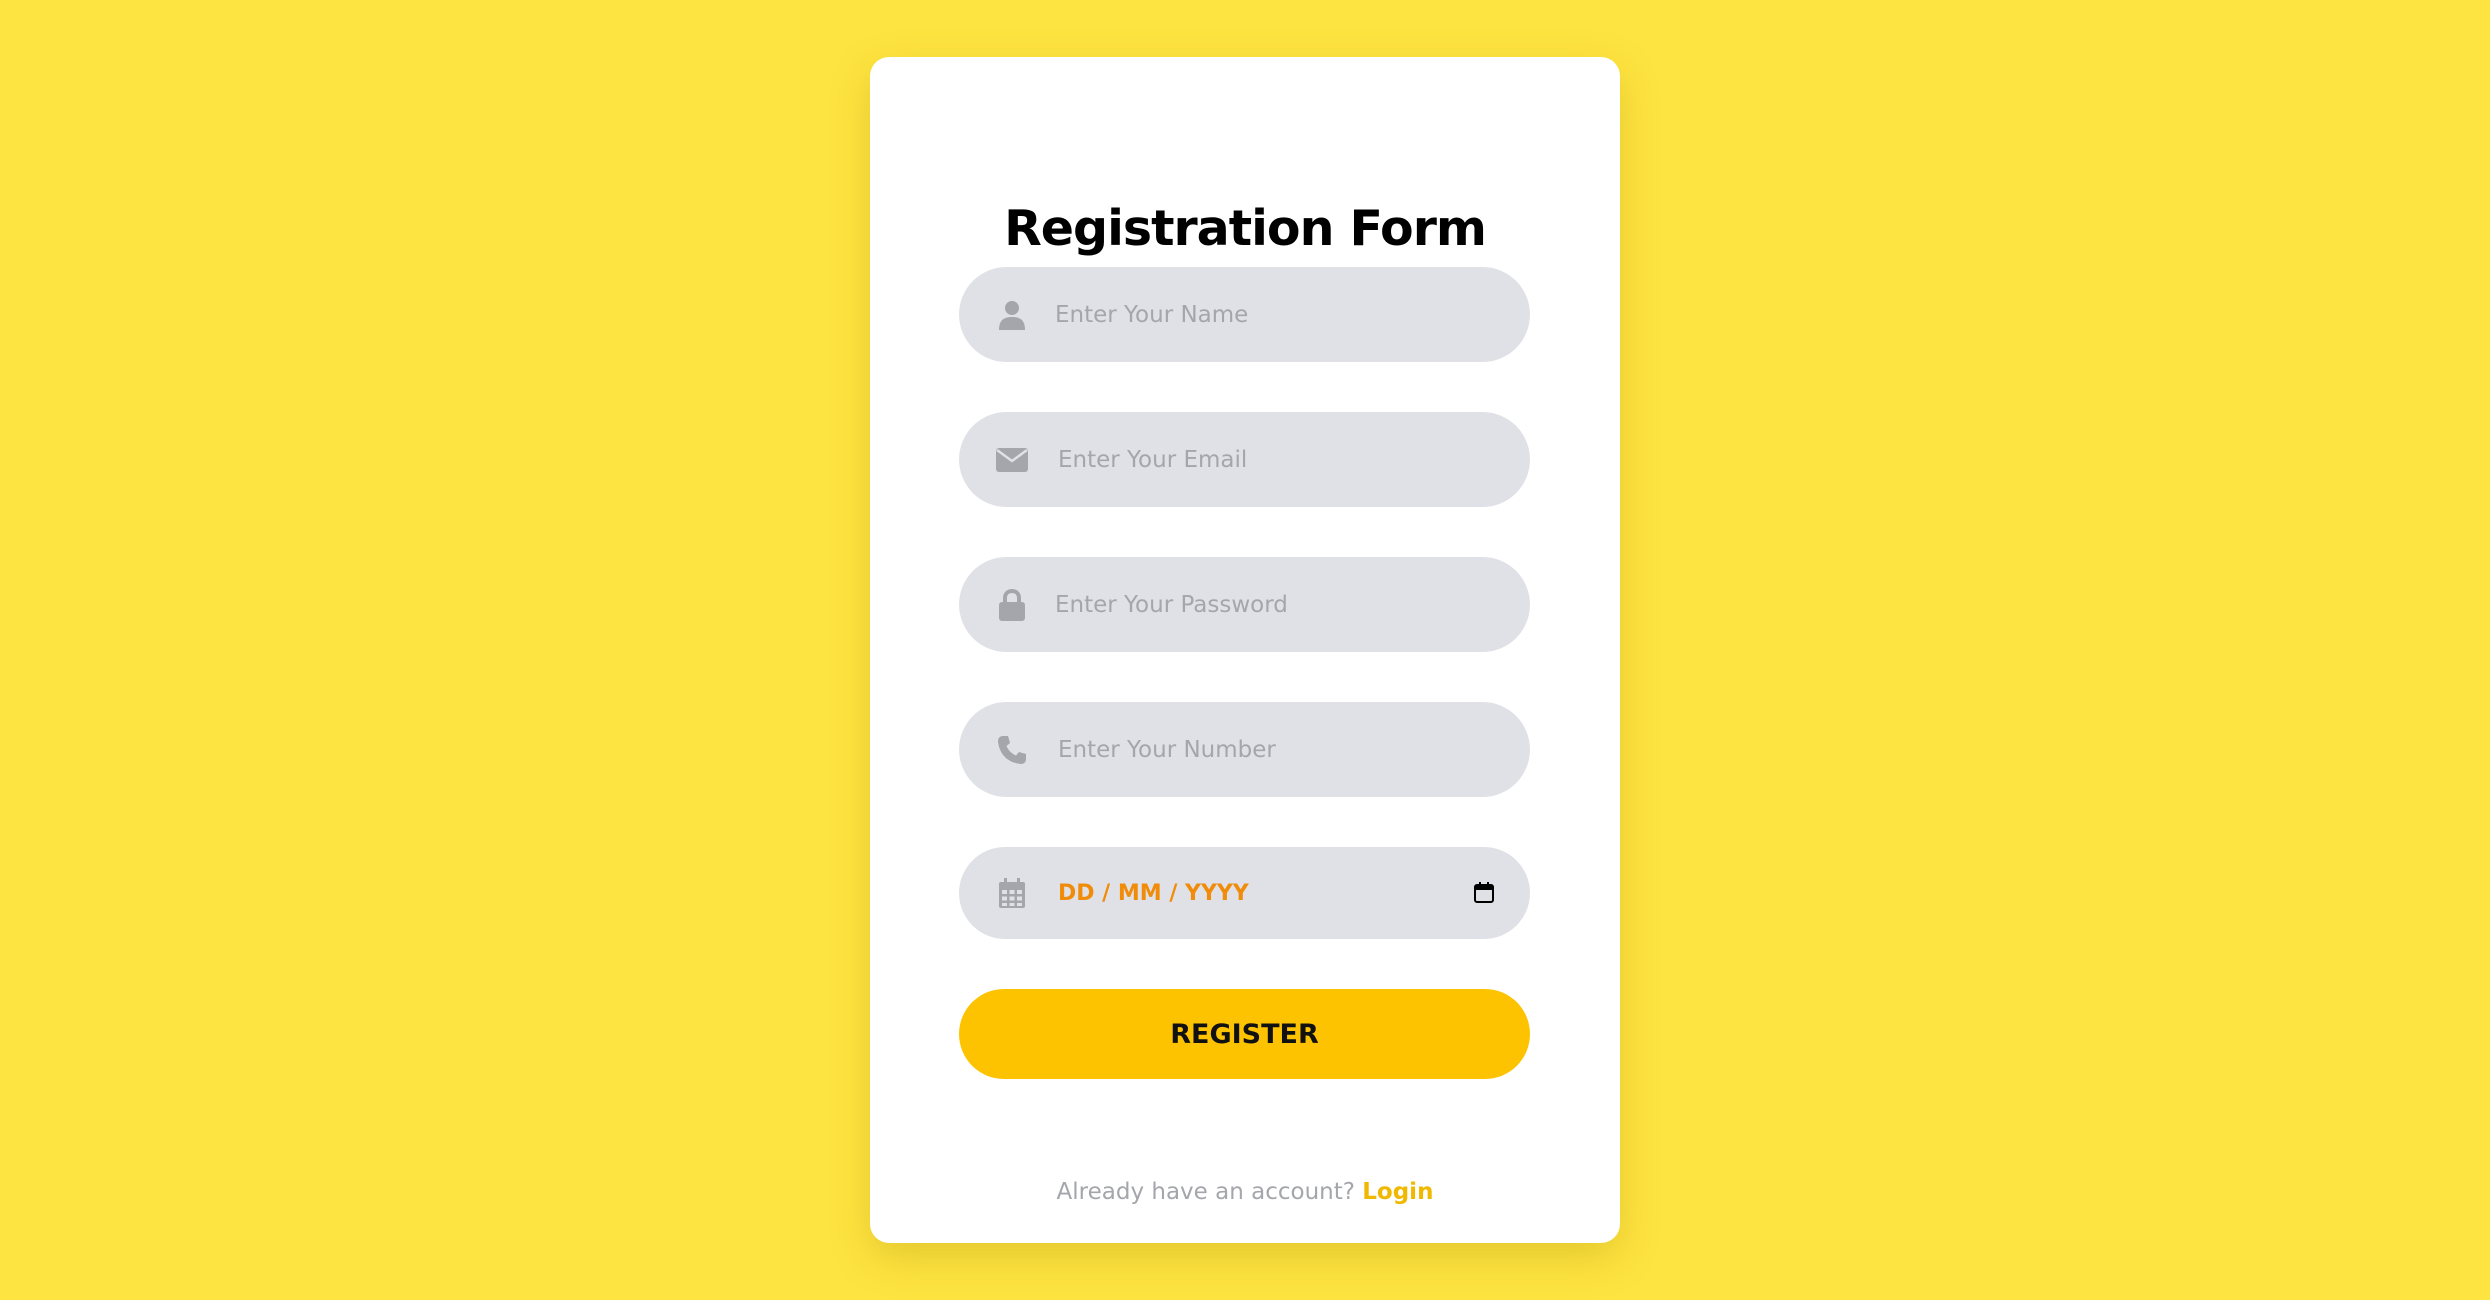 The width and height of the screenshot is (2490, 1300). Describe the element at coordinates (1245, 228) in the screenshot. I see `form-title: Registration Form` at that location.